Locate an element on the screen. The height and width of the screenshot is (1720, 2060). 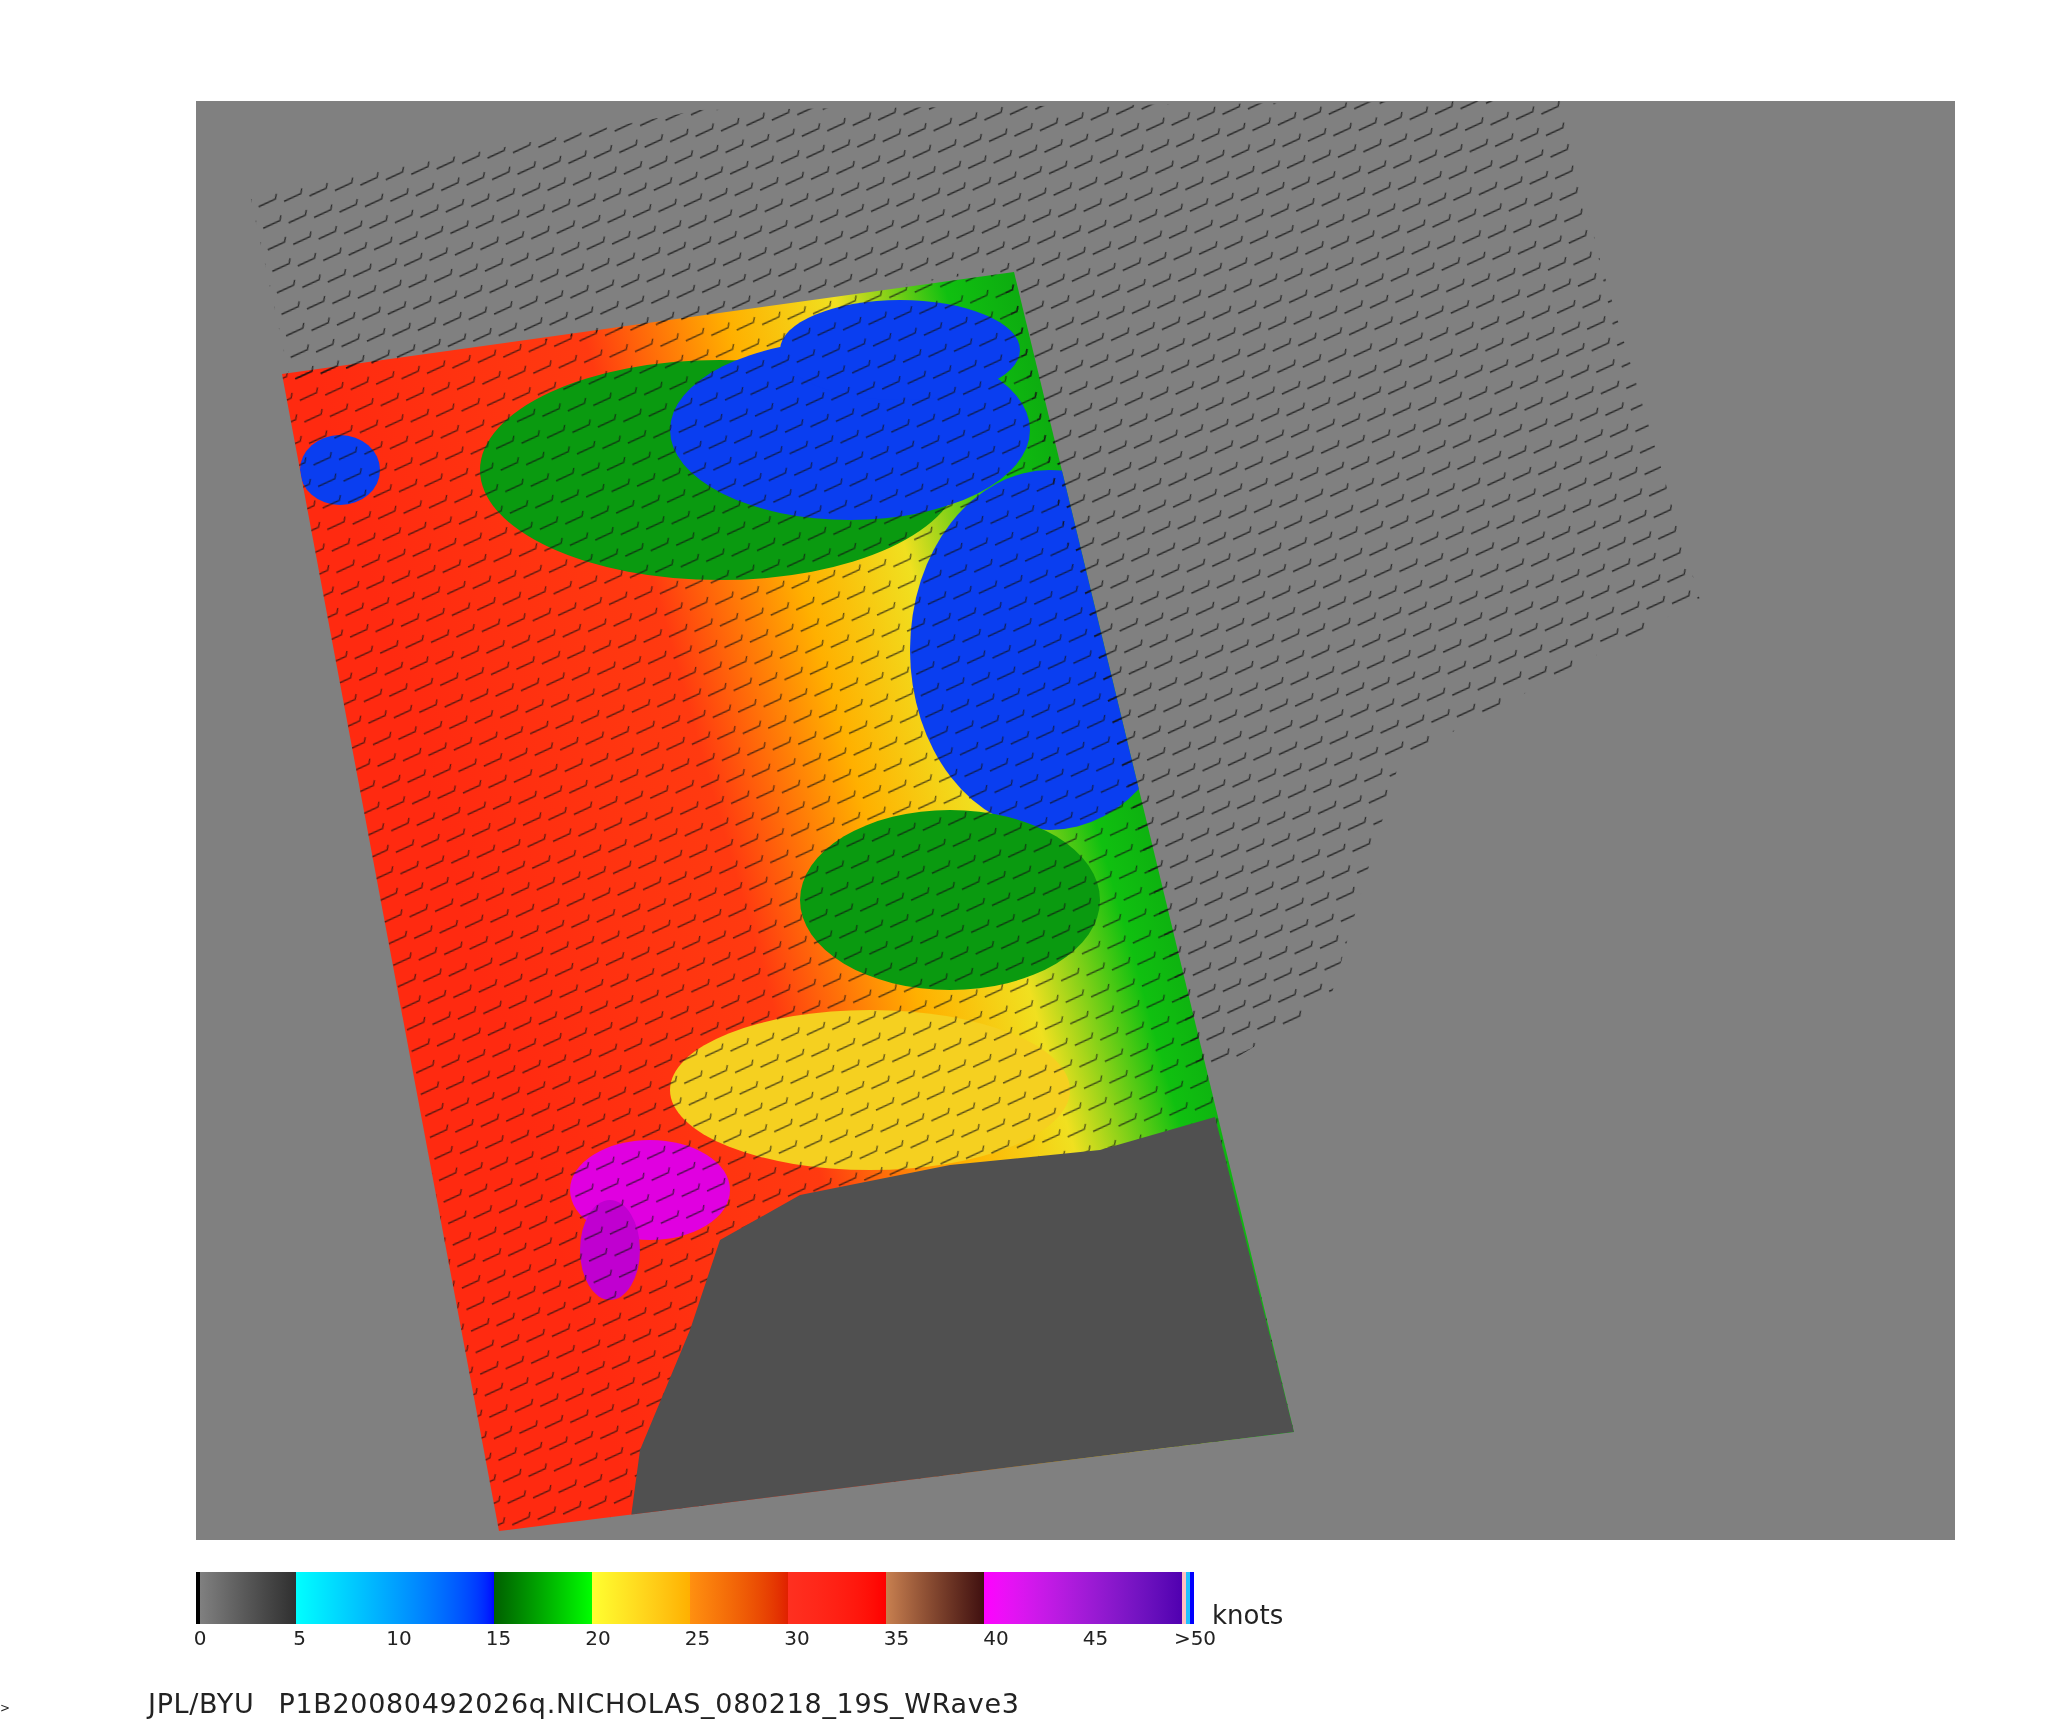
scale-tick-label: 0 is located at coordinates (200, 1638).